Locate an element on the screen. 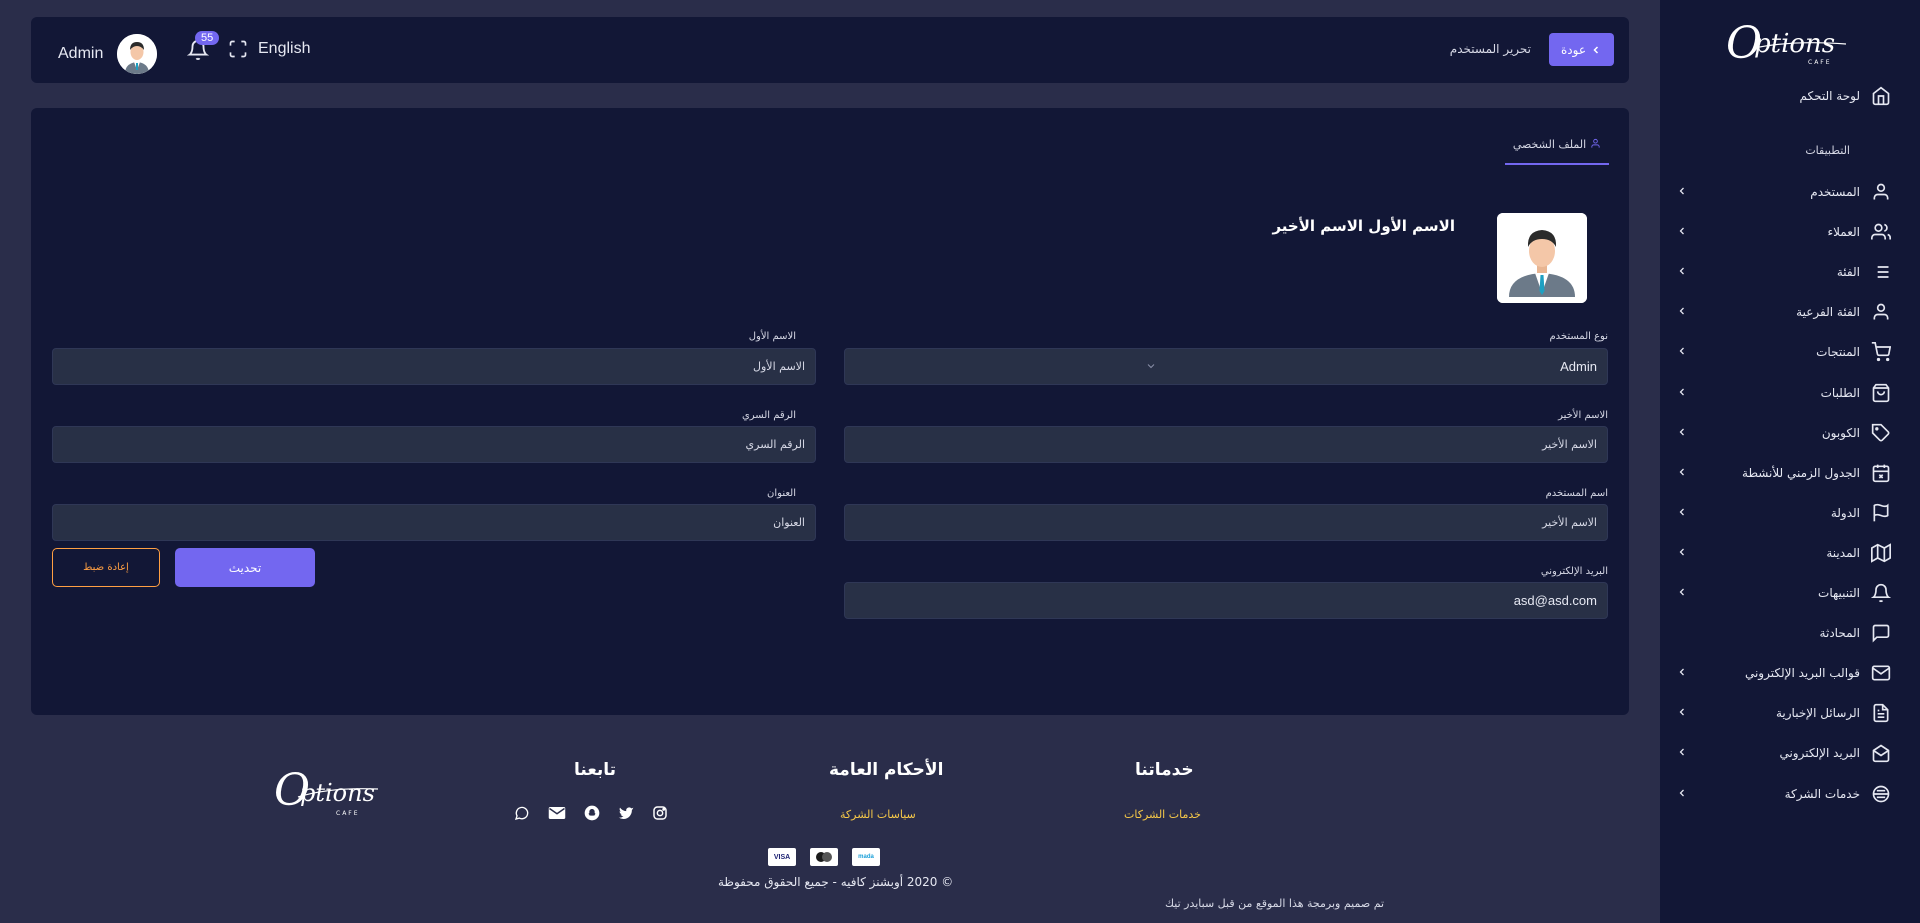 The width and height of the screenshot is (1920, 923). sidebar-item: خدمات الشركة is located at coordinates (1790, 794).